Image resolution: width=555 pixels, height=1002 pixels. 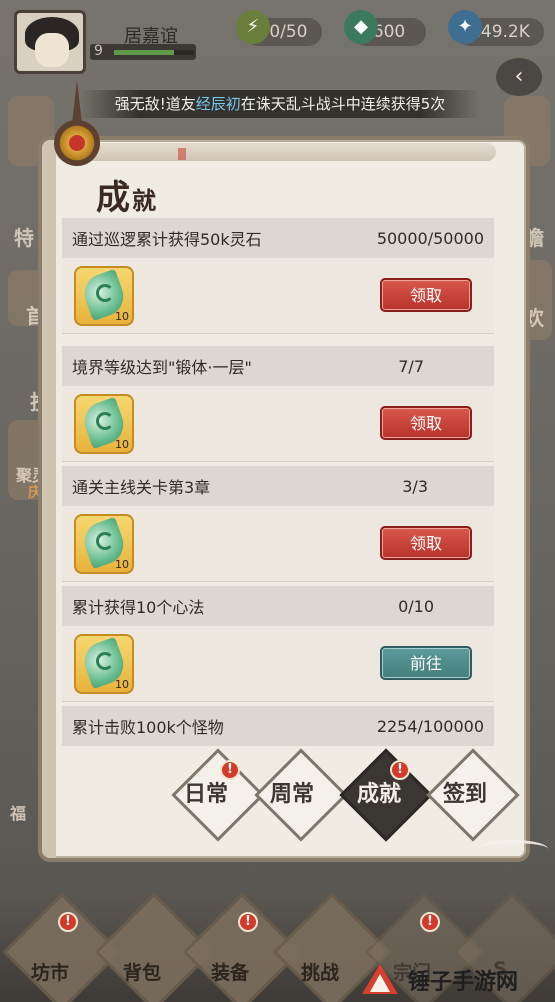 What do you see at coordinates (534, 318) in the screenshot?
I see `side-label: 欢` at bounding box center [534, 318].